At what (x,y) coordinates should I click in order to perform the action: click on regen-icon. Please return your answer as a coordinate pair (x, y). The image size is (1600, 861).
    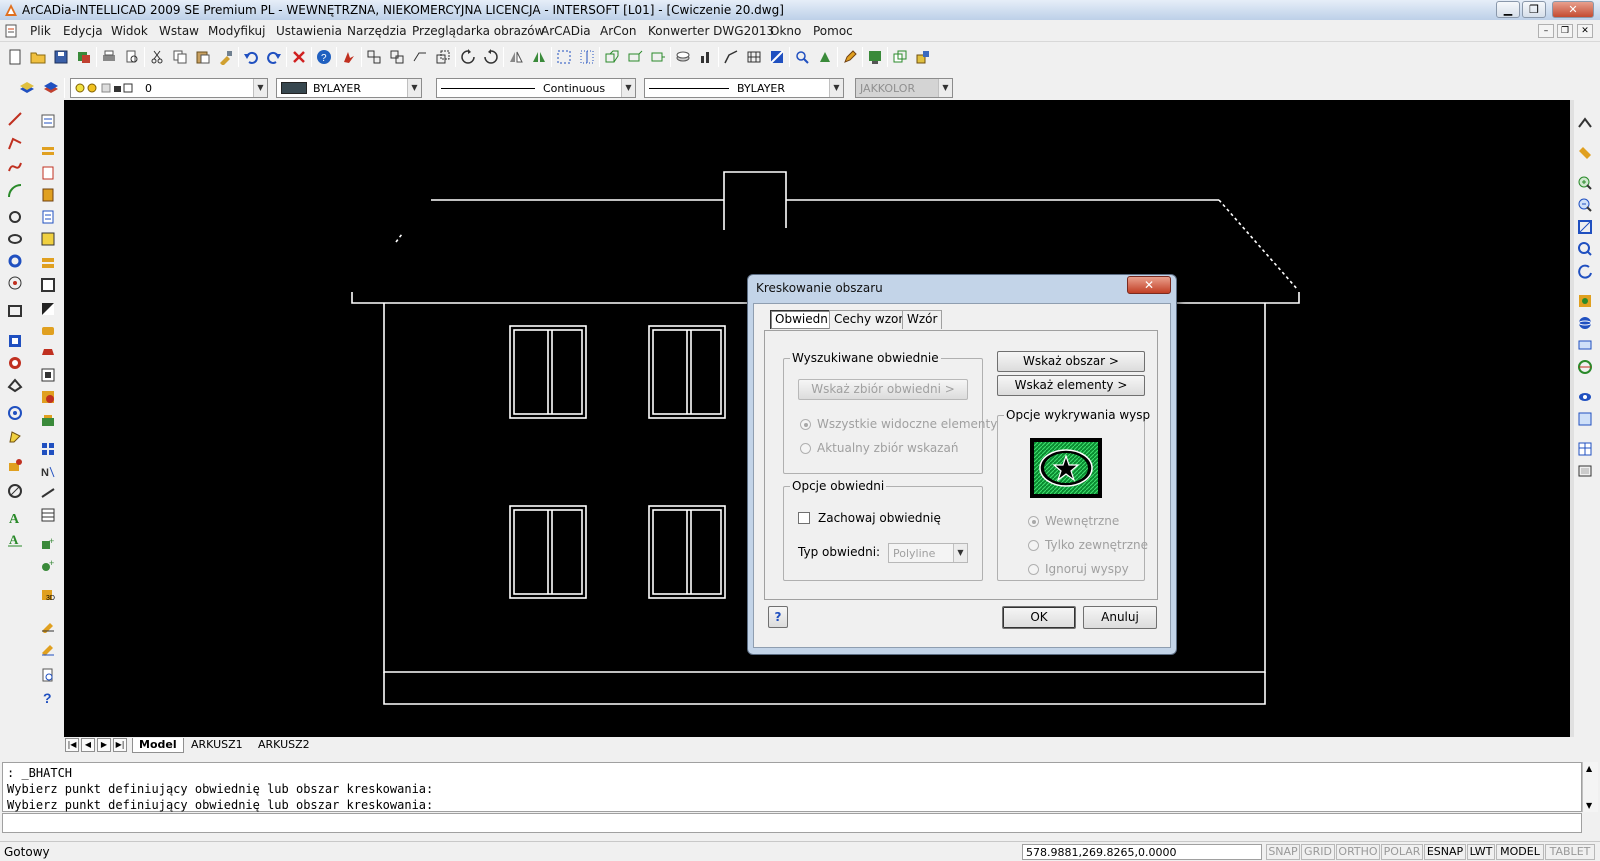
    Looking at the image, I should click on (825, 57).